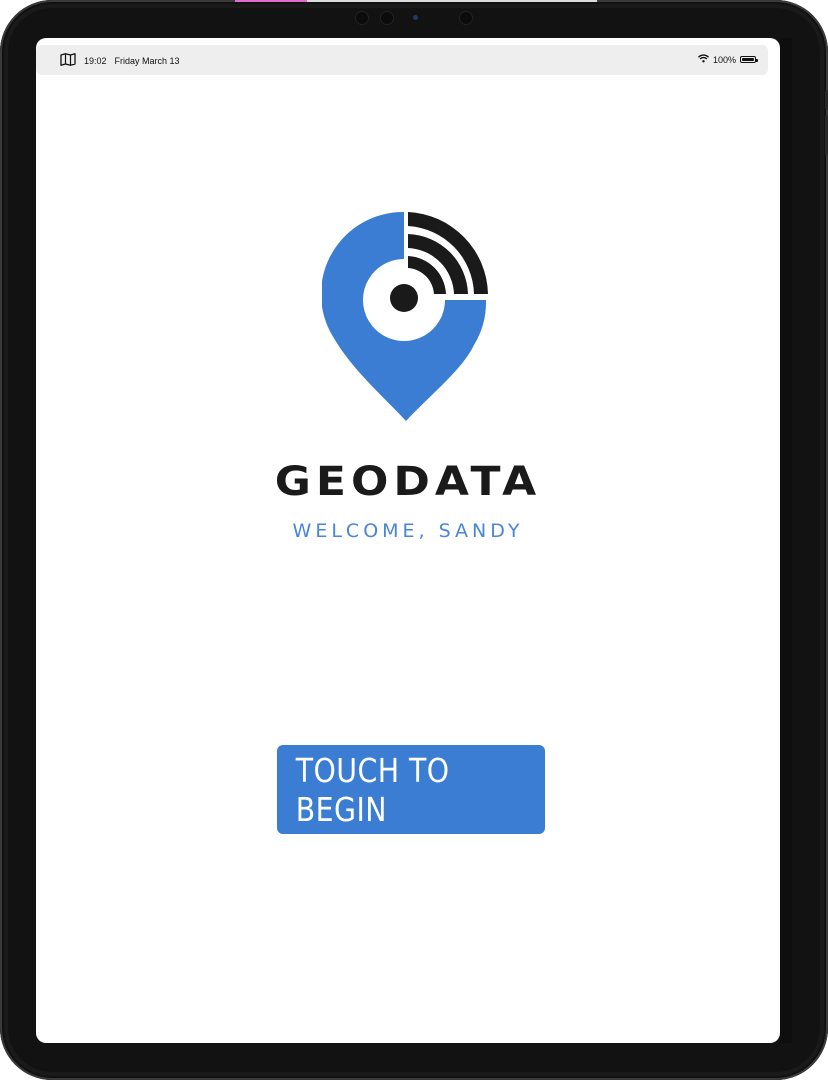 The height and width of the screenshot is (1080, 828). What do you see at coordinates (387, 18) in the screenshot?
I see `camera-dot` at bounding box center [387, 18].